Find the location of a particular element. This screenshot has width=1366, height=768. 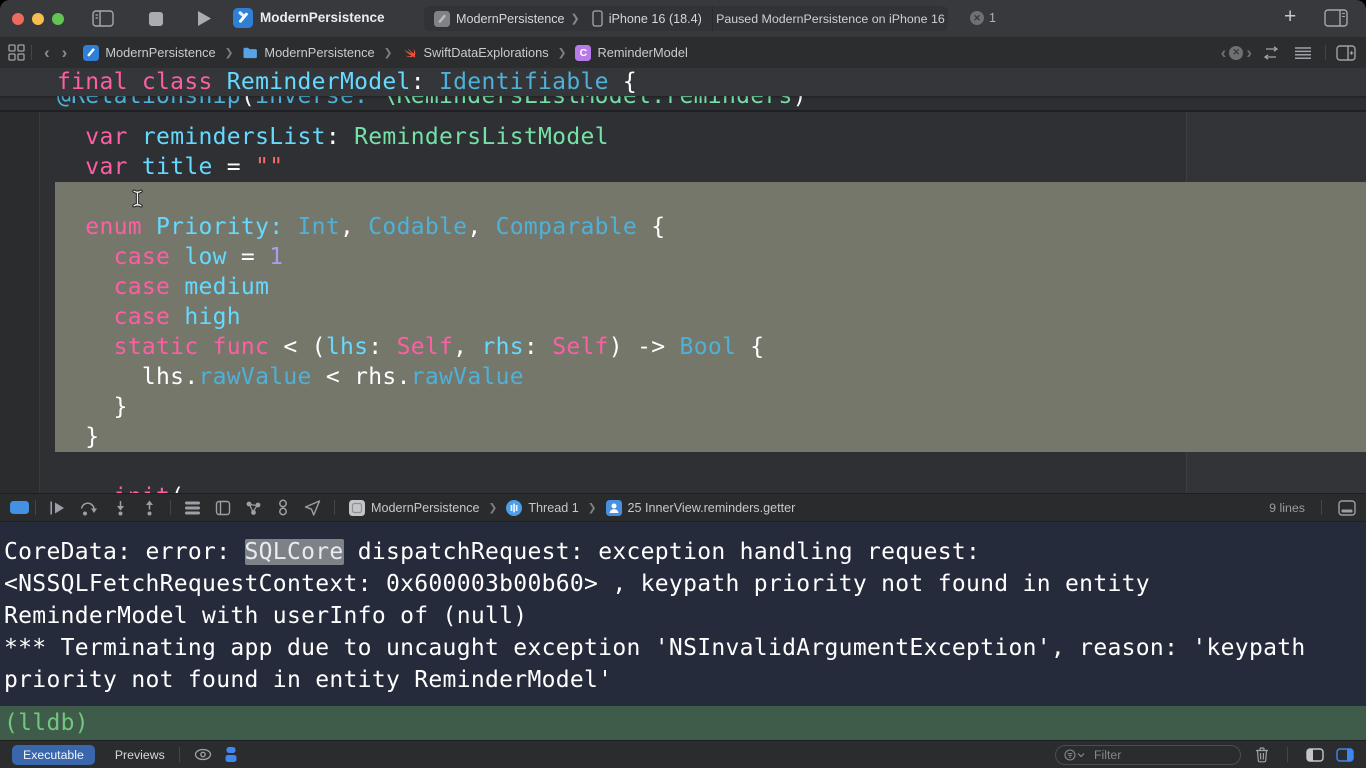

filter-icon is located at coordinates (1074, 754).